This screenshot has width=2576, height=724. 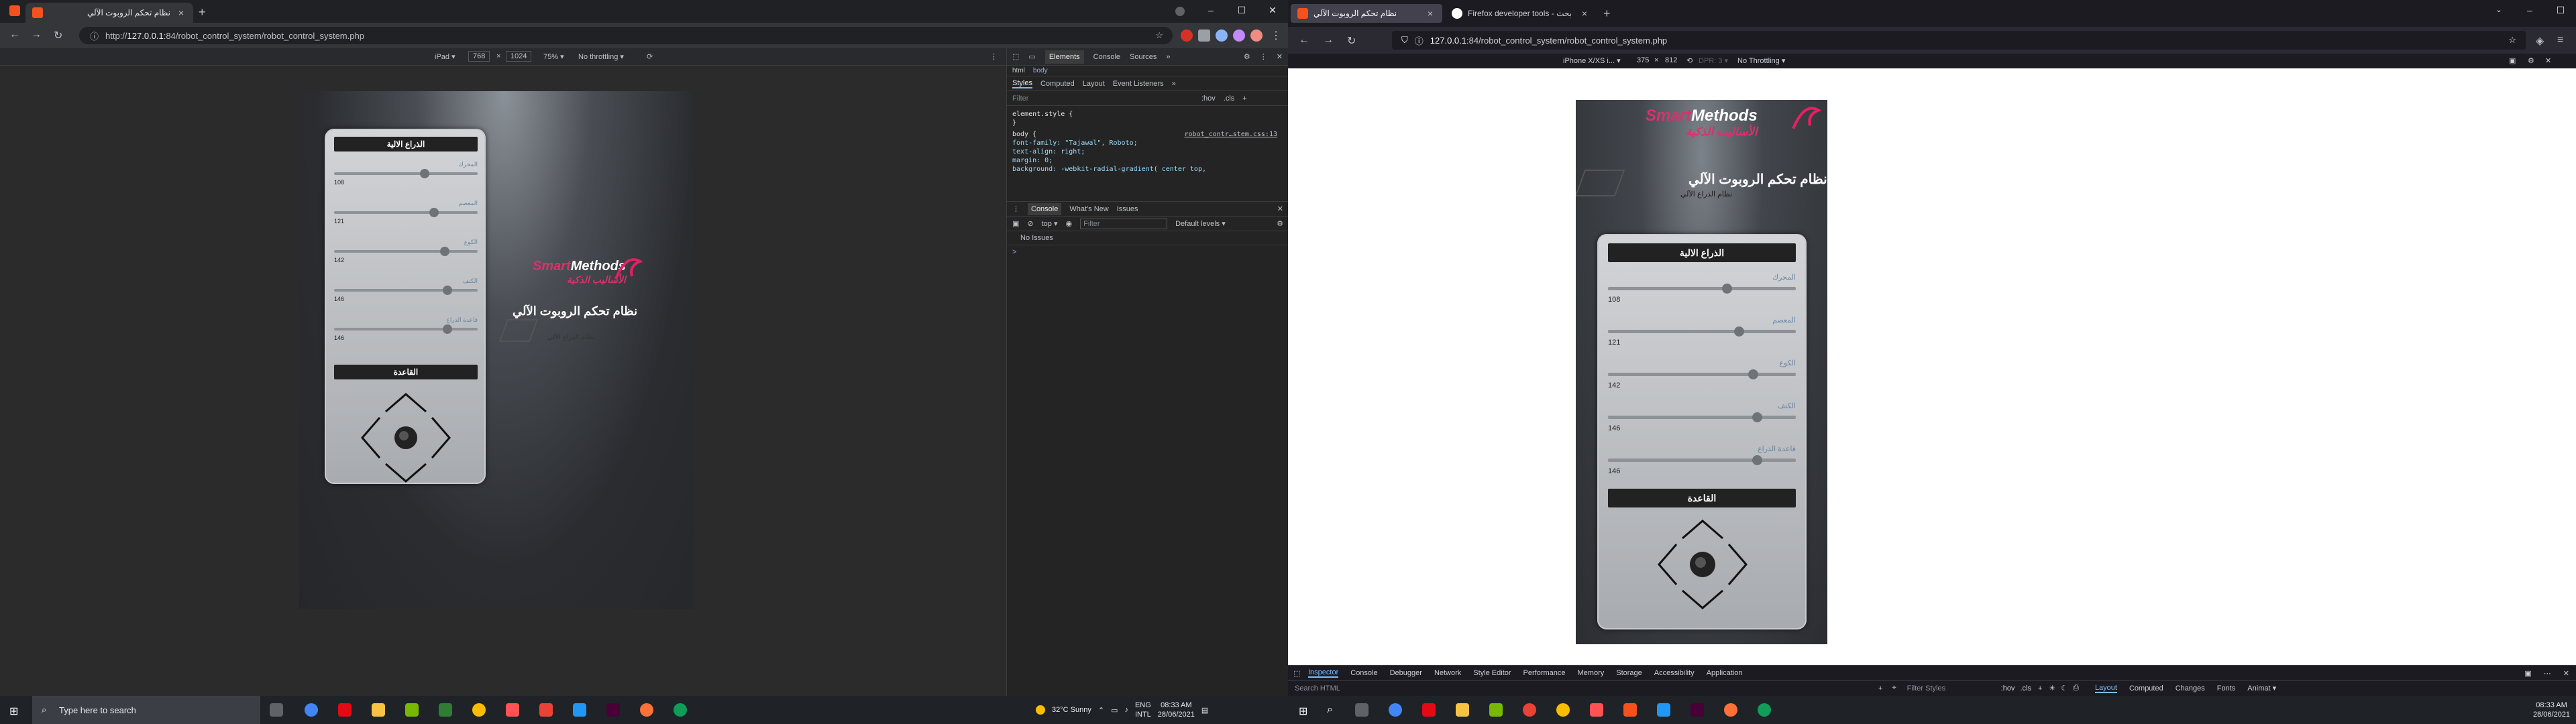 I want to click on ff-rtab-animations: Animat ▾, so click(x=2261, y=688).